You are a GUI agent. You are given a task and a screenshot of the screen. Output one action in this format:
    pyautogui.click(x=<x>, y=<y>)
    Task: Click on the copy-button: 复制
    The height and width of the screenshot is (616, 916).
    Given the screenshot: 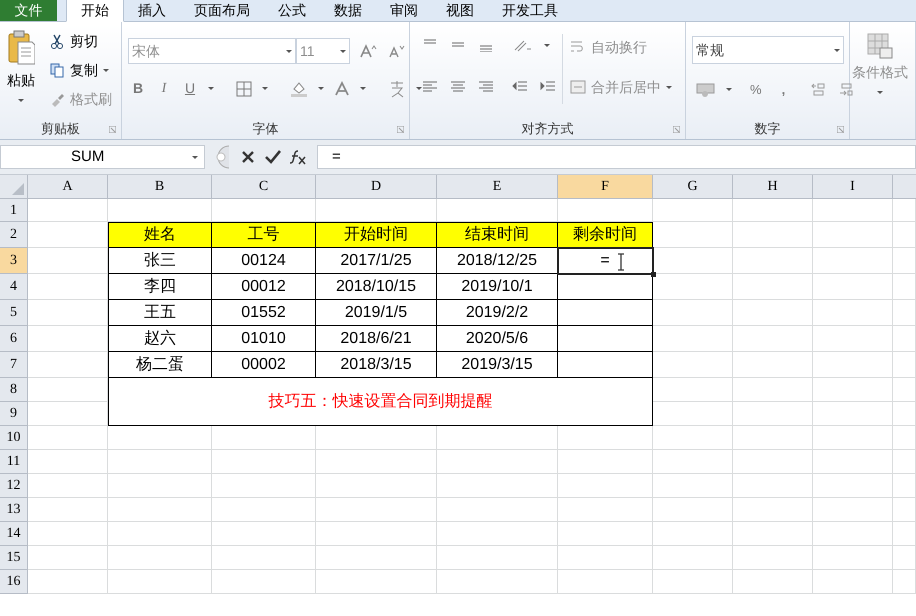 What is the action you would take?
    pyautogui.click(x=79, y=70)
    